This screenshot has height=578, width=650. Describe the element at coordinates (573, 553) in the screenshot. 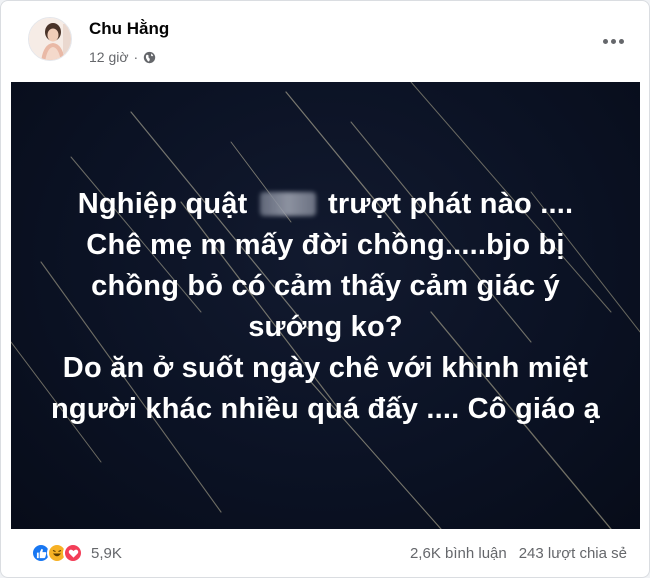

I see `share-count: 243 lượt chia sẻ` at that location.